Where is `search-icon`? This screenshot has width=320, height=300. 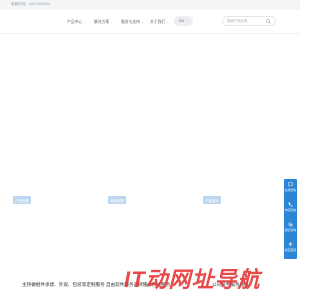
search-icon is located at coordinates (268, 21).